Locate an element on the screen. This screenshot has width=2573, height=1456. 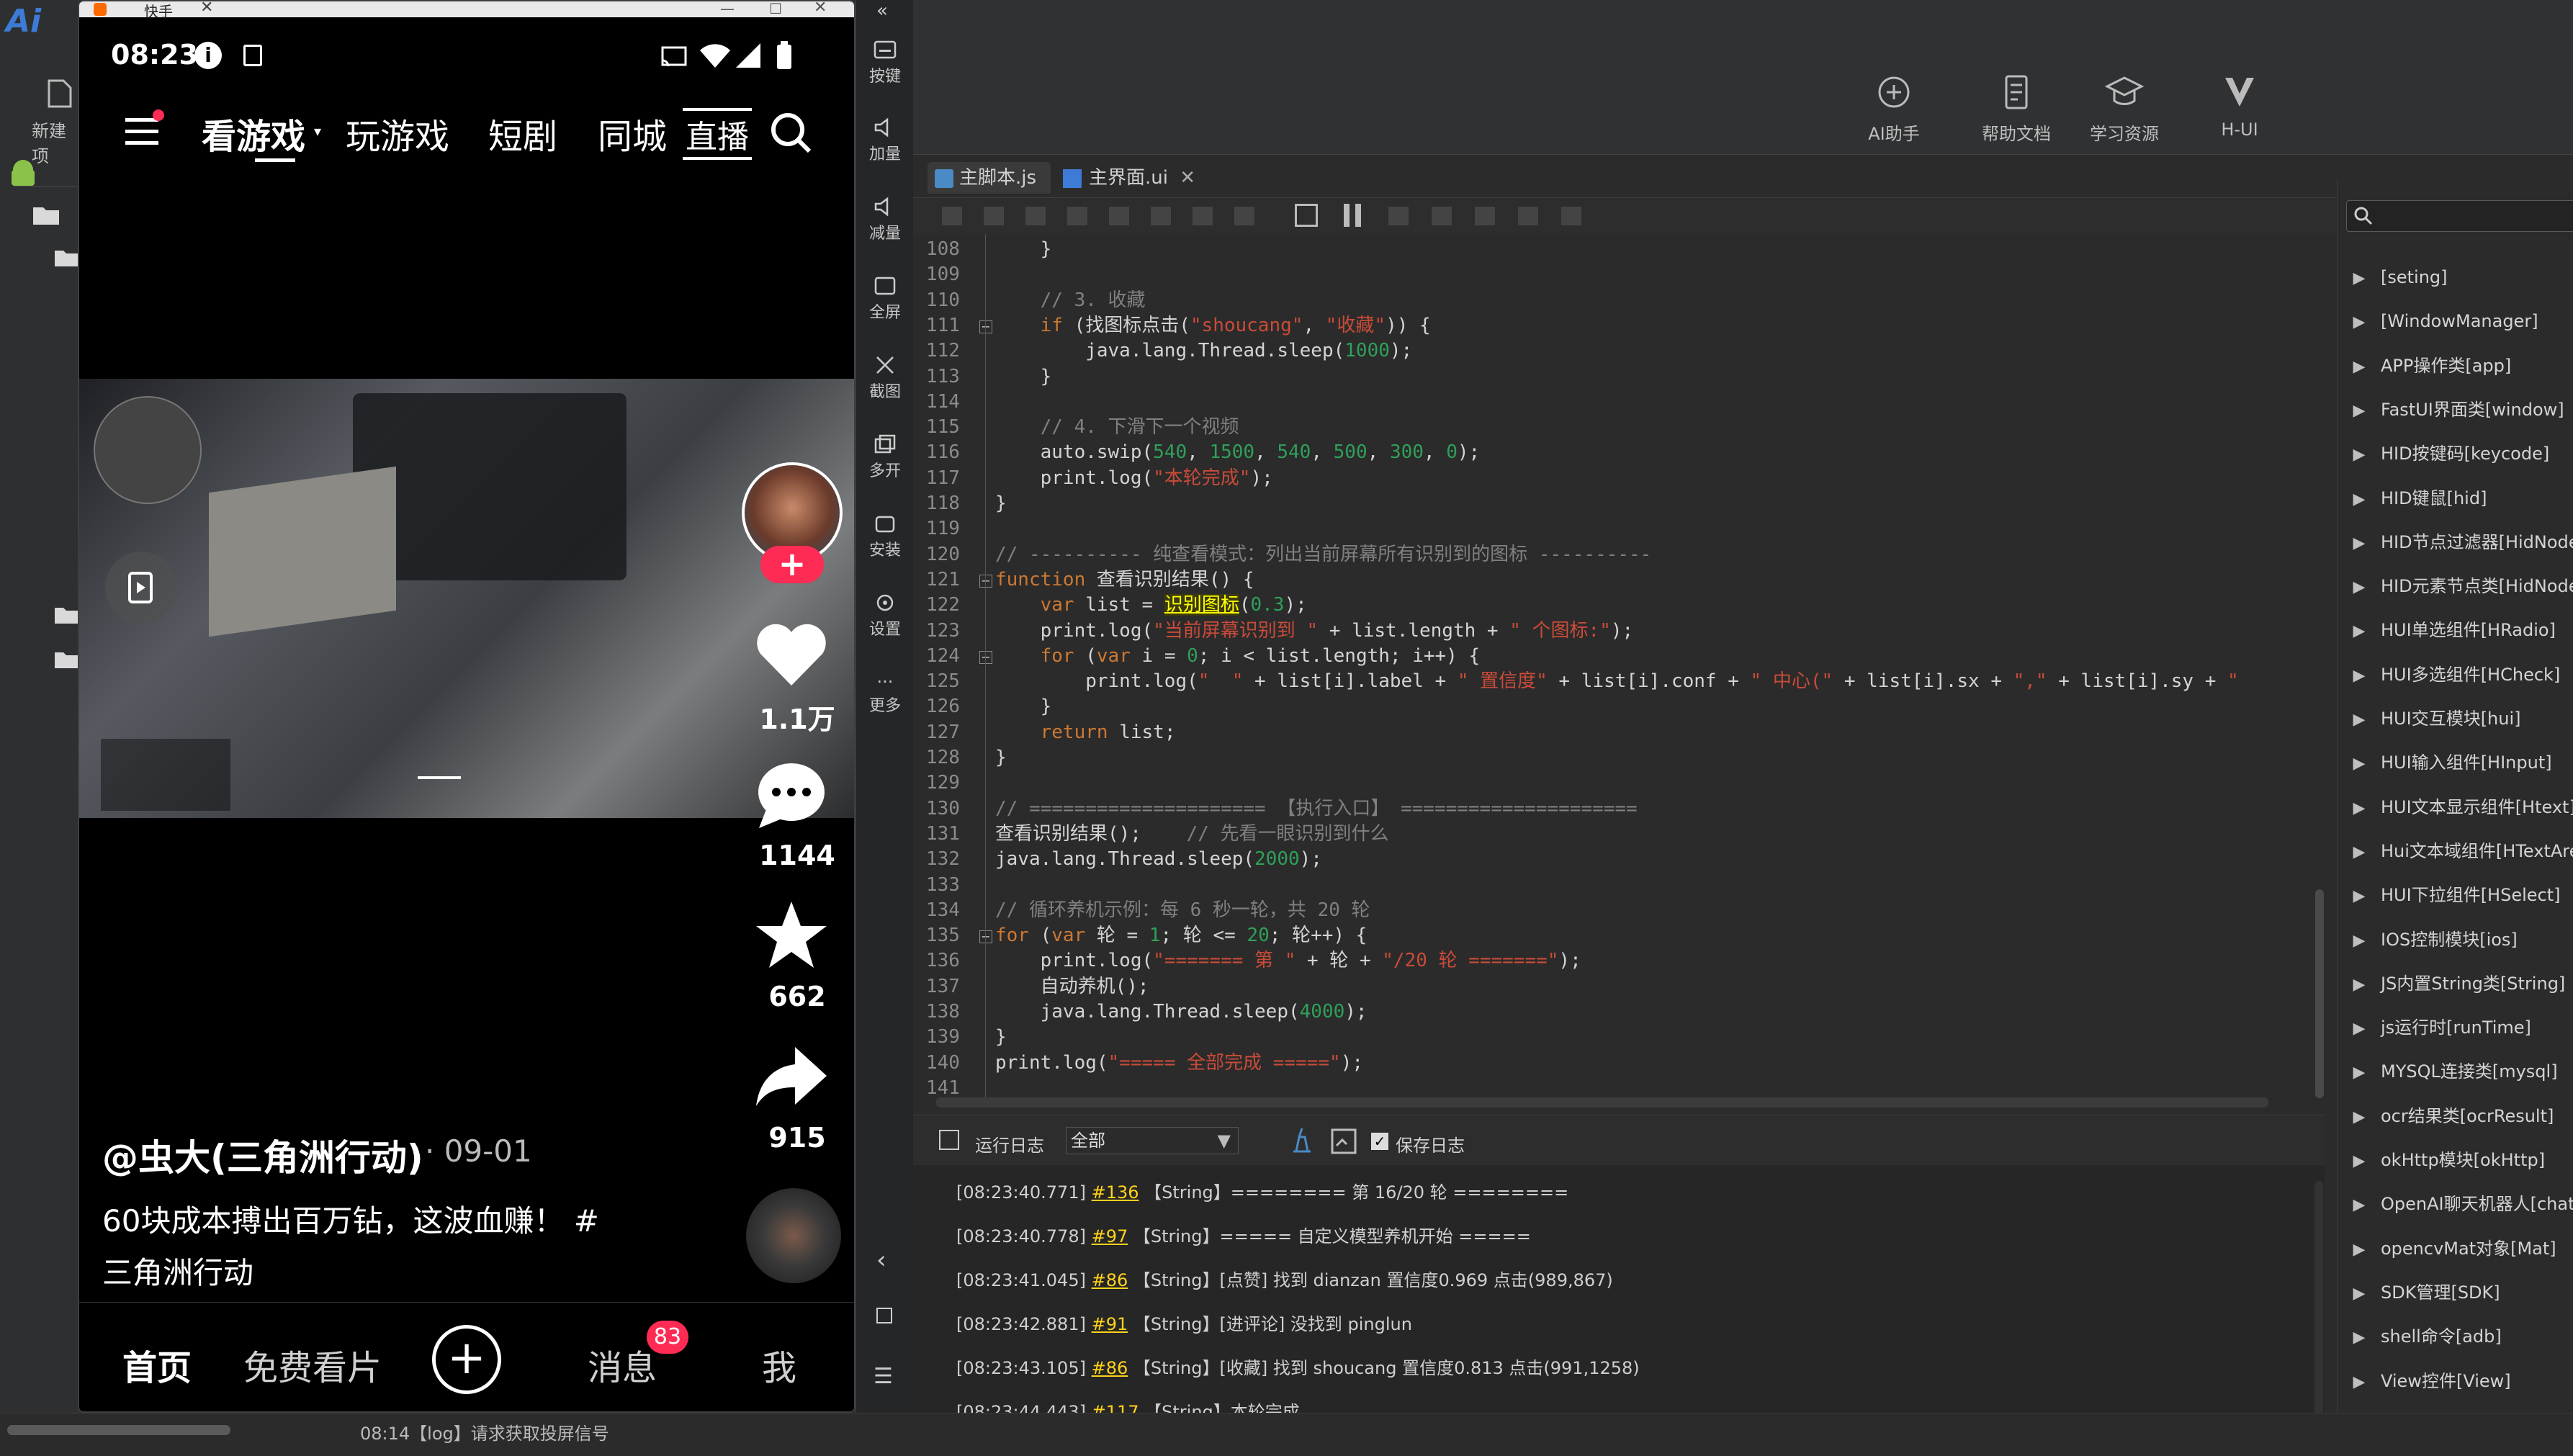
api-tree-item: ▶ HID元素节点类[HidNode] is located at coordinates (2455, 586).